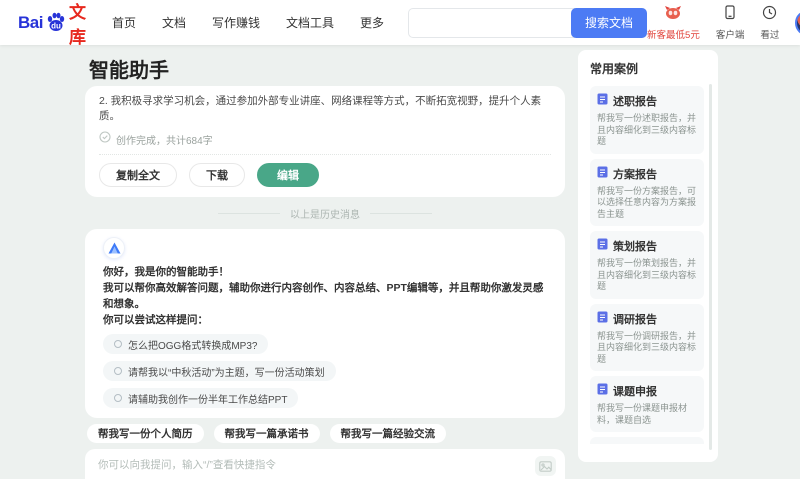 The image size is (800, 479). I want to click on nav-docs: 文档, so click(174, 22).